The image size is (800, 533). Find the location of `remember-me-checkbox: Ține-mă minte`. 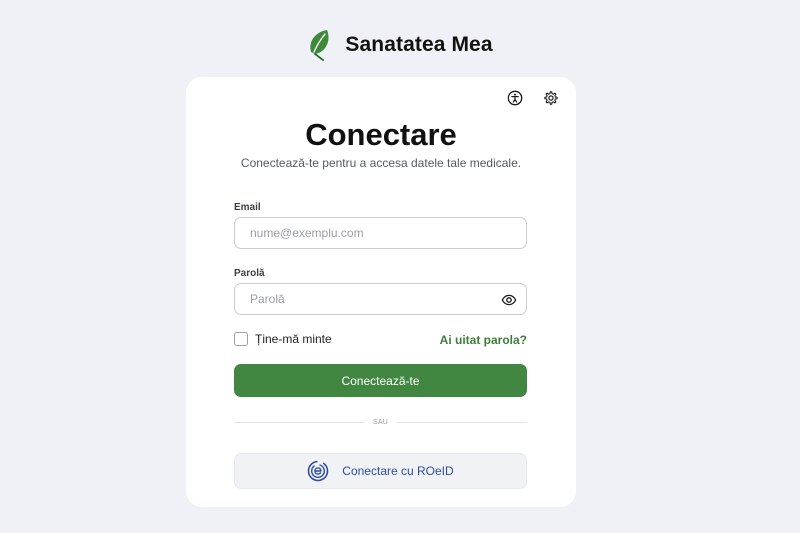

remember-me-checkbox: Ține-mă minte is located at coordinates (283, 339).